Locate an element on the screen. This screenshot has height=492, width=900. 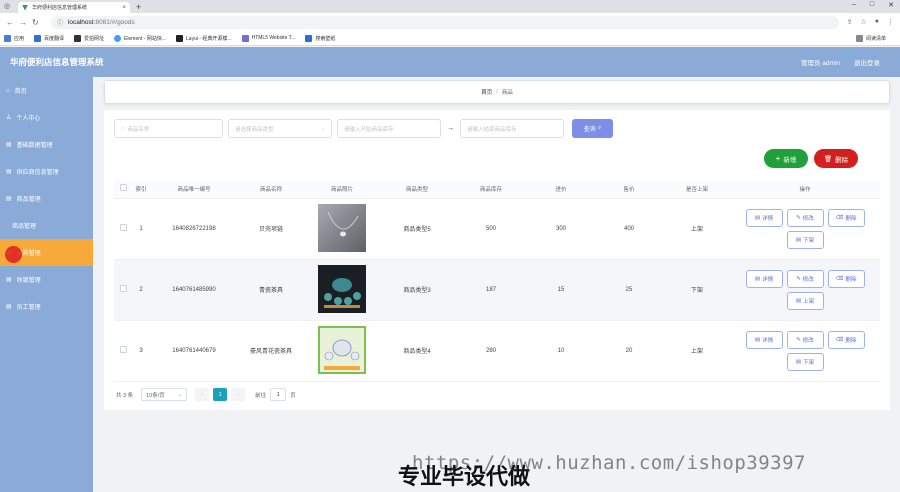
bookmark-star-icon: ☆ is located at coordinates (864, 22).